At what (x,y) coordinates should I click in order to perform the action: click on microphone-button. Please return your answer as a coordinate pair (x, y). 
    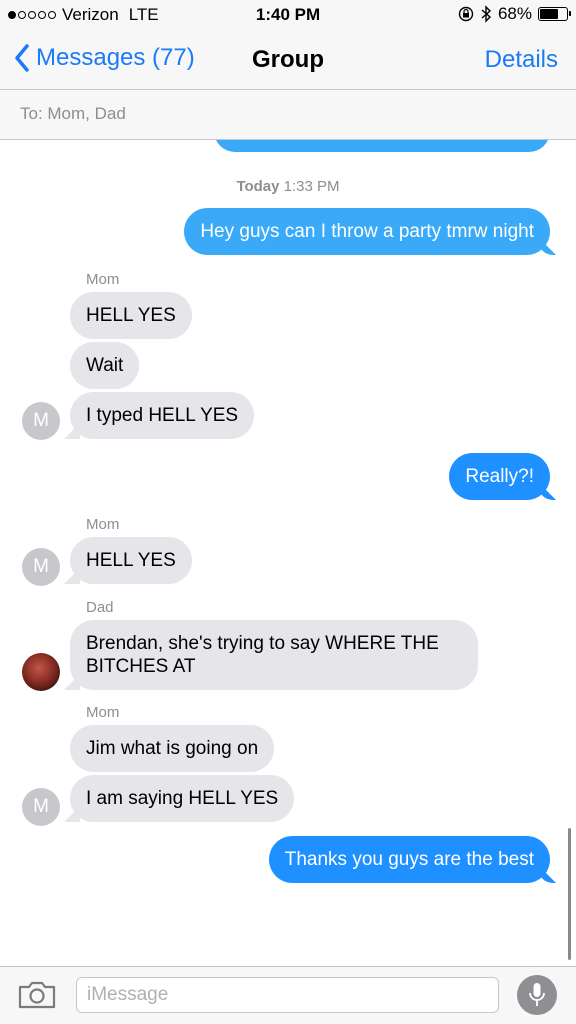
    Looking at the image, I should click on (537, 995).